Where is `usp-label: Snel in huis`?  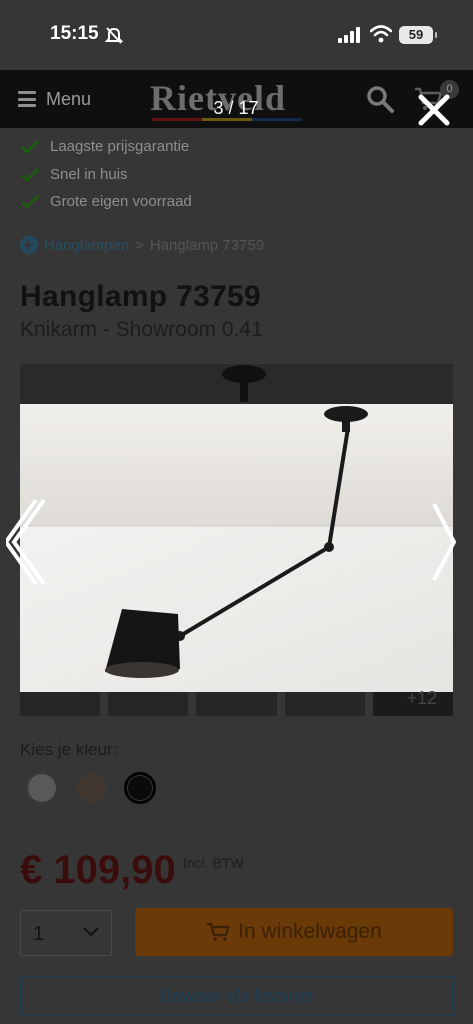
usp-label: Snel in huis is located at coordinates (89, 174).